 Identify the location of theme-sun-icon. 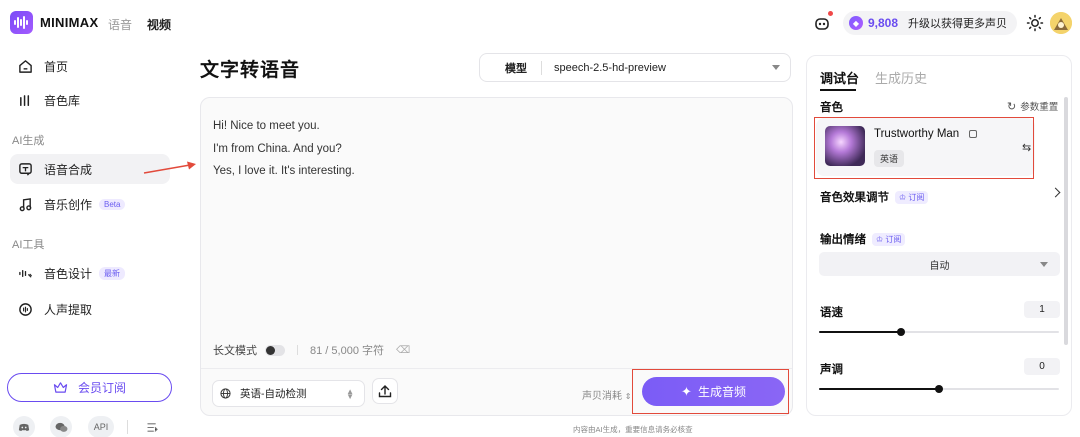
(1035, 23).